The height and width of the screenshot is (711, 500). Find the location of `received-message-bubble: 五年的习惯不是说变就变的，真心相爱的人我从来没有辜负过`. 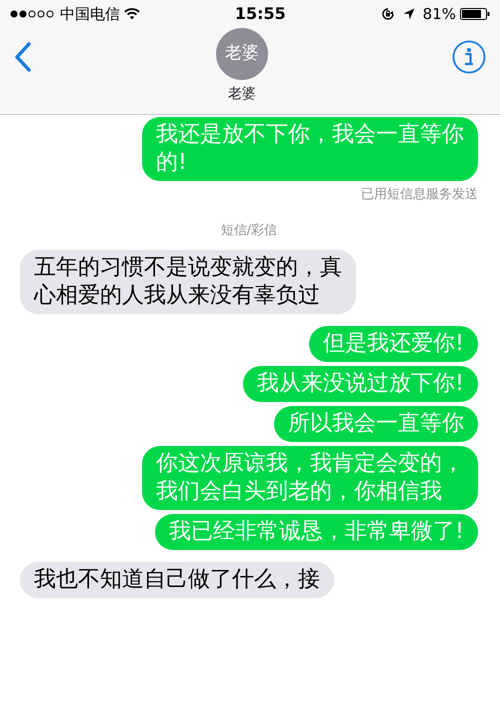

received-message-bubble: 五年的习惯不是说变就变的，真心相爱的人我从来没有辜负过 is located at coordinates (188, 282).